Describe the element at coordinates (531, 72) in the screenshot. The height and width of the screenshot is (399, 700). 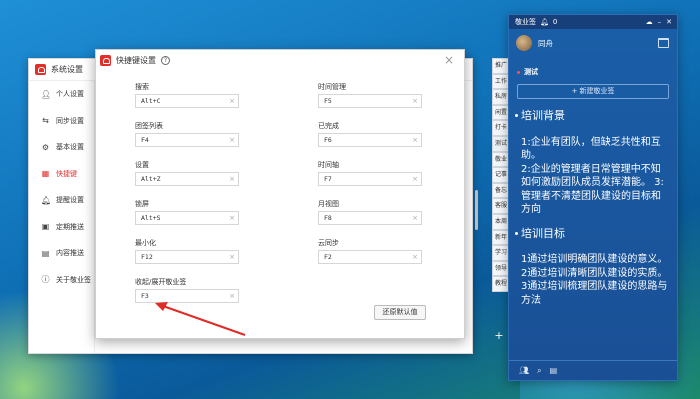
I see `section-label: 测试` at that location.